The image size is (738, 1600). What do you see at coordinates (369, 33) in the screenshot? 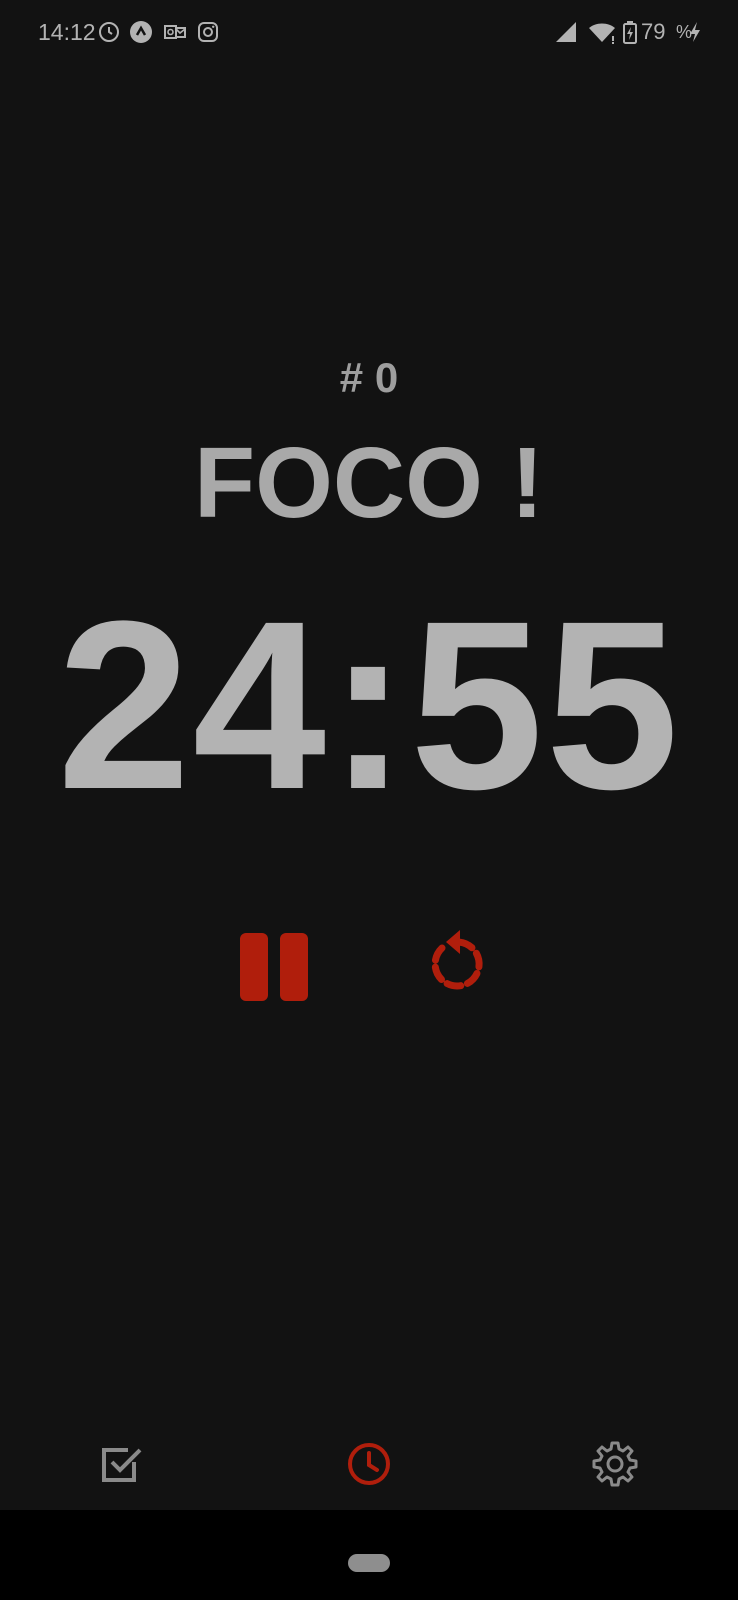
I see `status-bar: 14:12 79 %` at bounding box center [369, 33].